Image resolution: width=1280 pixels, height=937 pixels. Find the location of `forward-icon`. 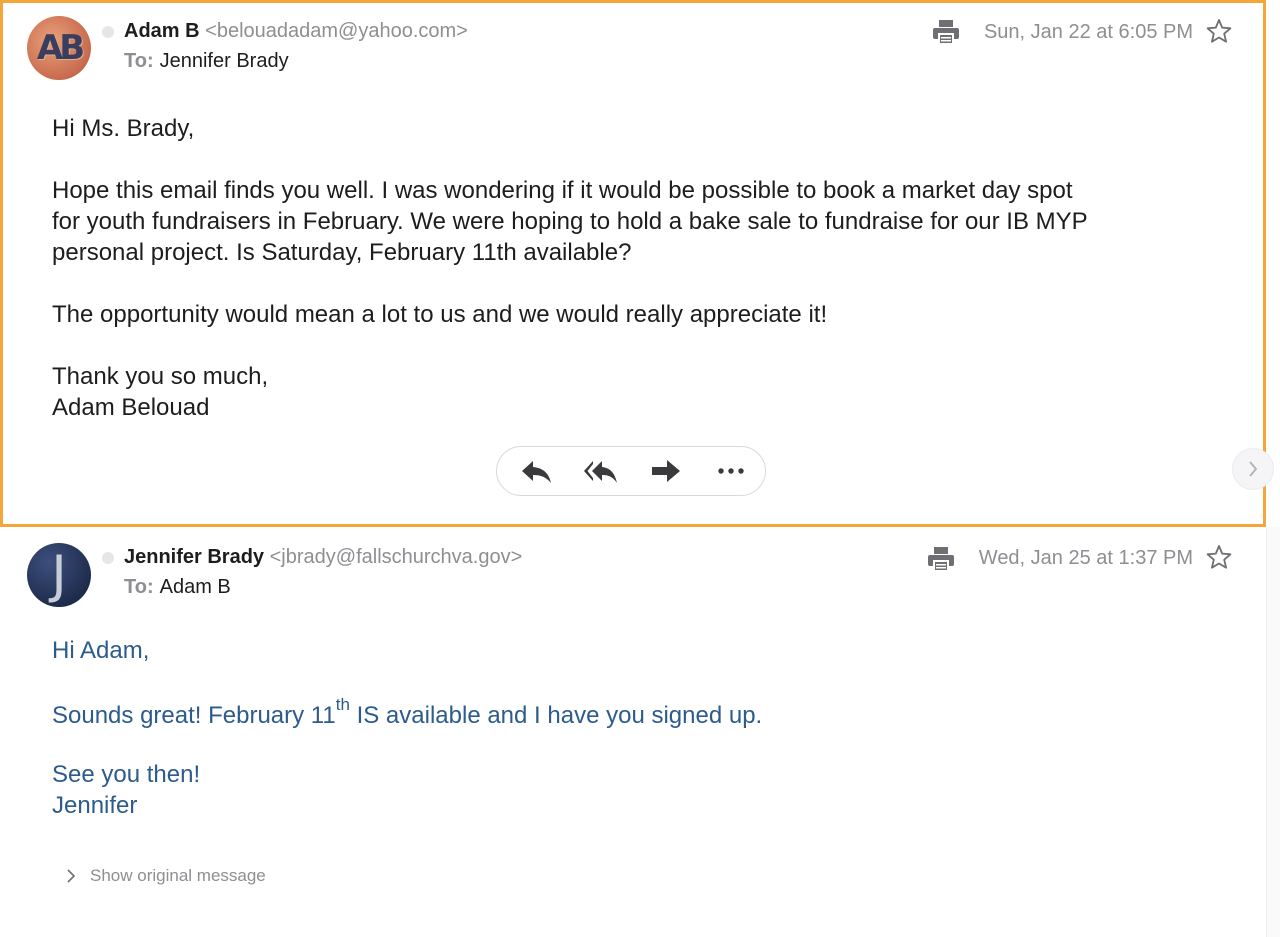

forward-icon is located at coordinates (667, 471).